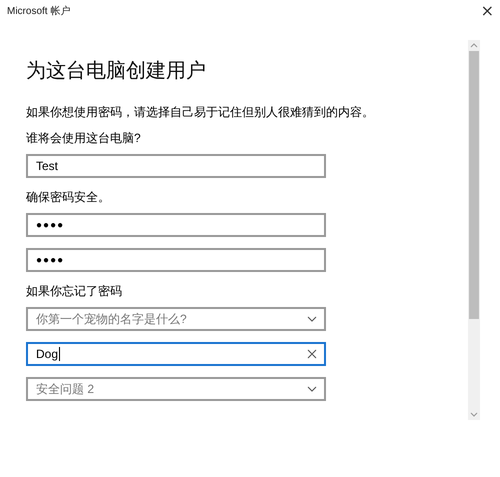  What do you see at coordinates (84, 138) in the screenshot?
I see `field-label: 谁将会使用这台电脑?` at bounding box center [84, 138].